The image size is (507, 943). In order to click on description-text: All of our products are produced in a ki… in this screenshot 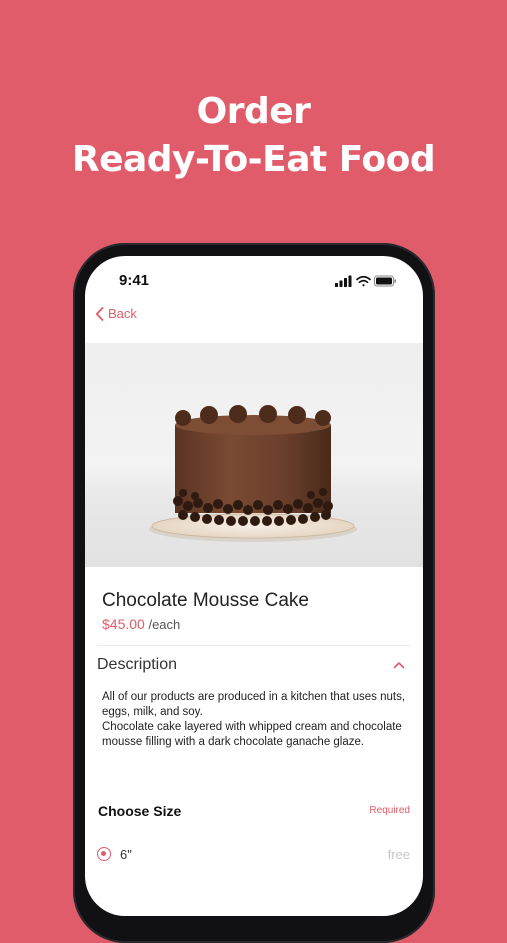, I will do `click(256, 720)`.